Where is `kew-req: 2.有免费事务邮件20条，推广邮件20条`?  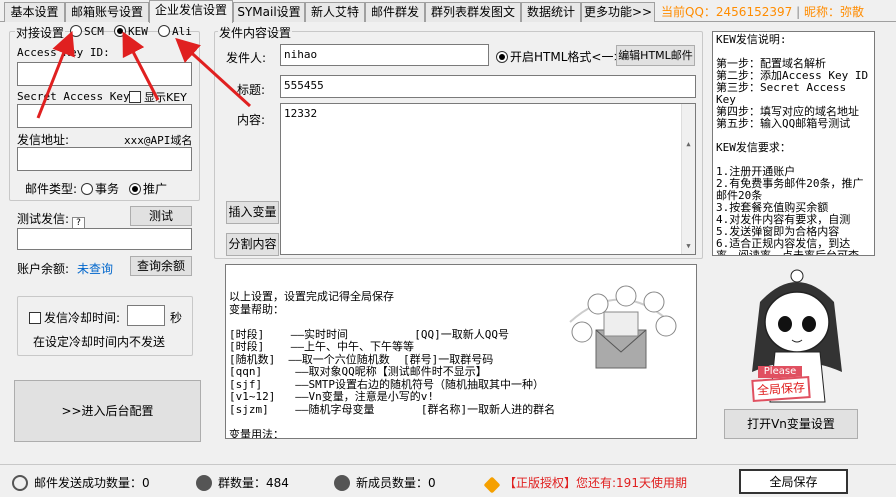 kew-req: 2.有免费事务邮件20条，推广邮件20条 is located at coordinates (790, 189).